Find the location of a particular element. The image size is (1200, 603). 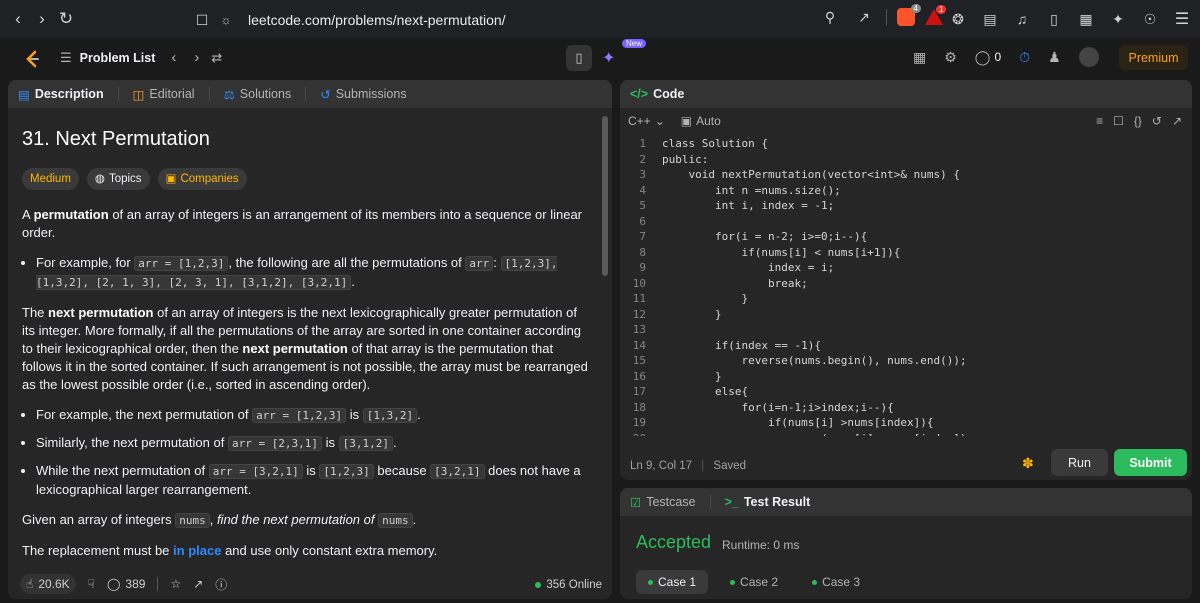

tab-description: ▤ Description is located at coordinates (61, 94).